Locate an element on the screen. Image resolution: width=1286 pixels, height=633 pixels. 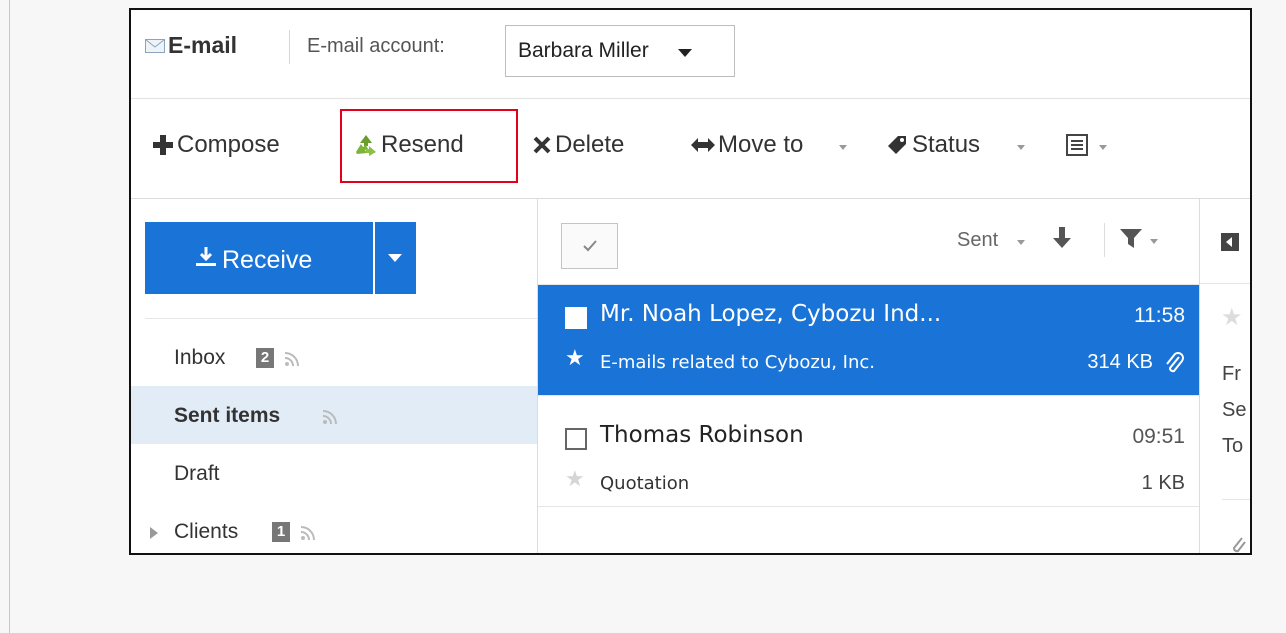
sidebar-divider is located at coordinates (341, 318).